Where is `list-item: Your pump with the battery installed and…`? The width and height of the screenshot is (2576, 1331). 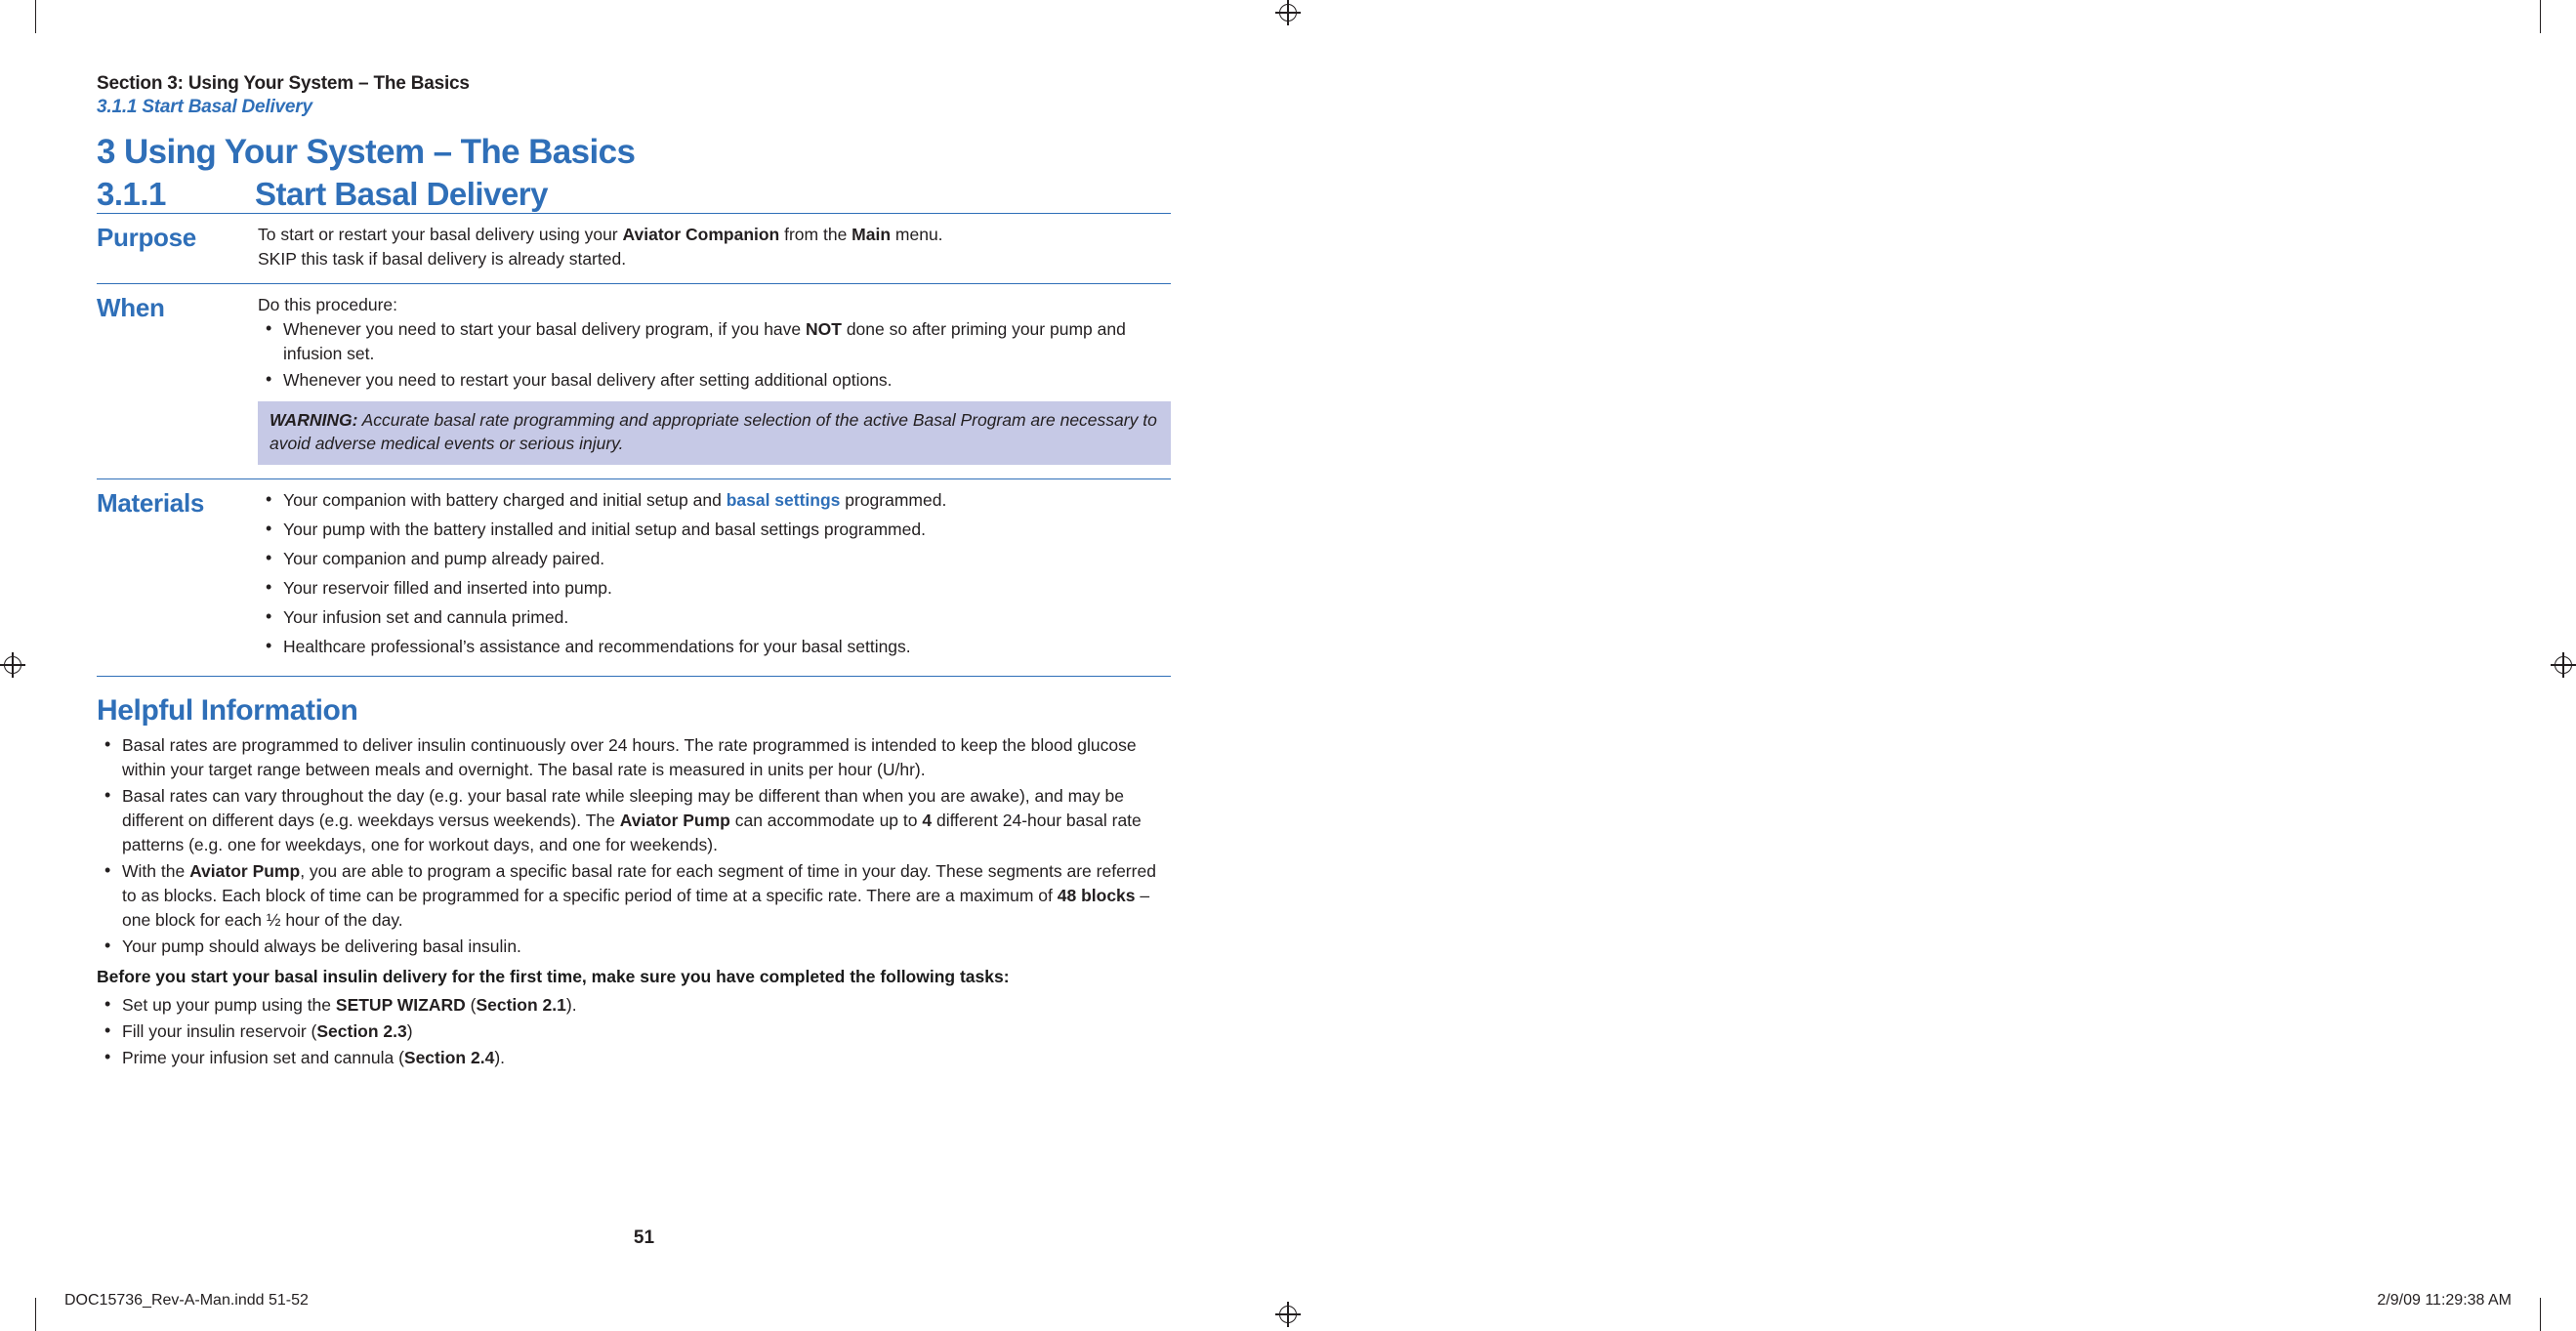 list-item: Your pump with the battery installed and… is located at coordinates (714, 529).